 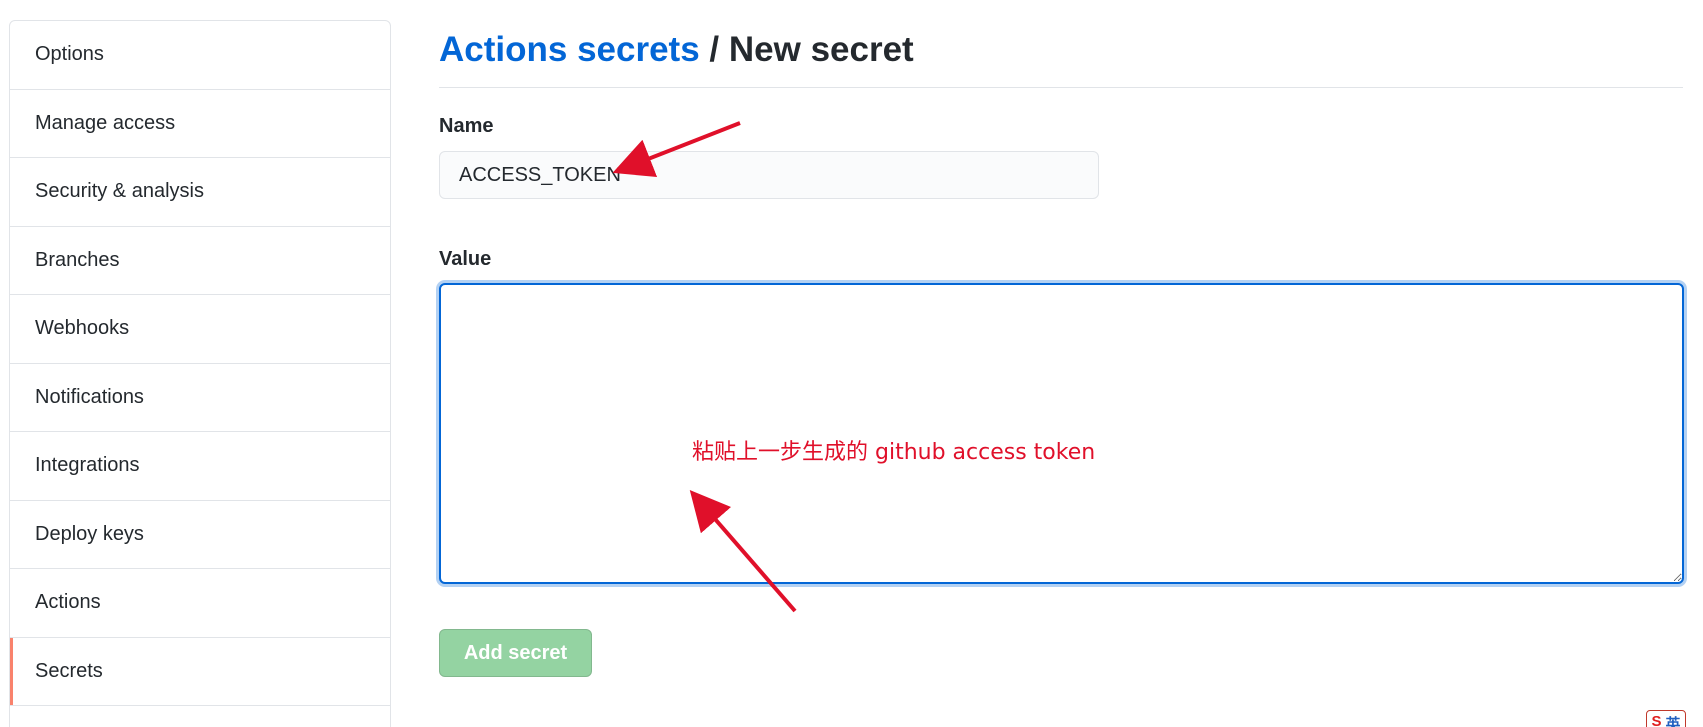 What do you see at coordinates (466, 126) in the screenshot?
I see `name-label: Name` at bounding box center [466, 126].